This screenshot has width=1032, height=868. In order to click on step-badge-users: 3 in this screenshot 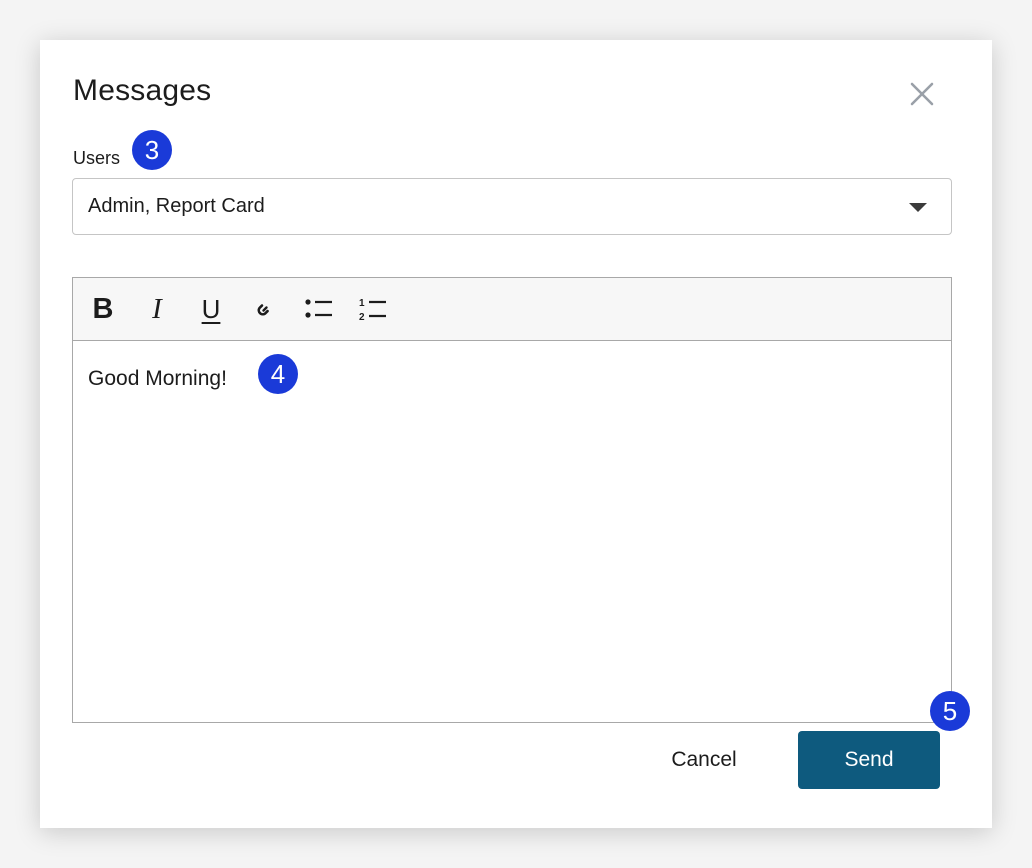, I will do `click(152, 150)`.